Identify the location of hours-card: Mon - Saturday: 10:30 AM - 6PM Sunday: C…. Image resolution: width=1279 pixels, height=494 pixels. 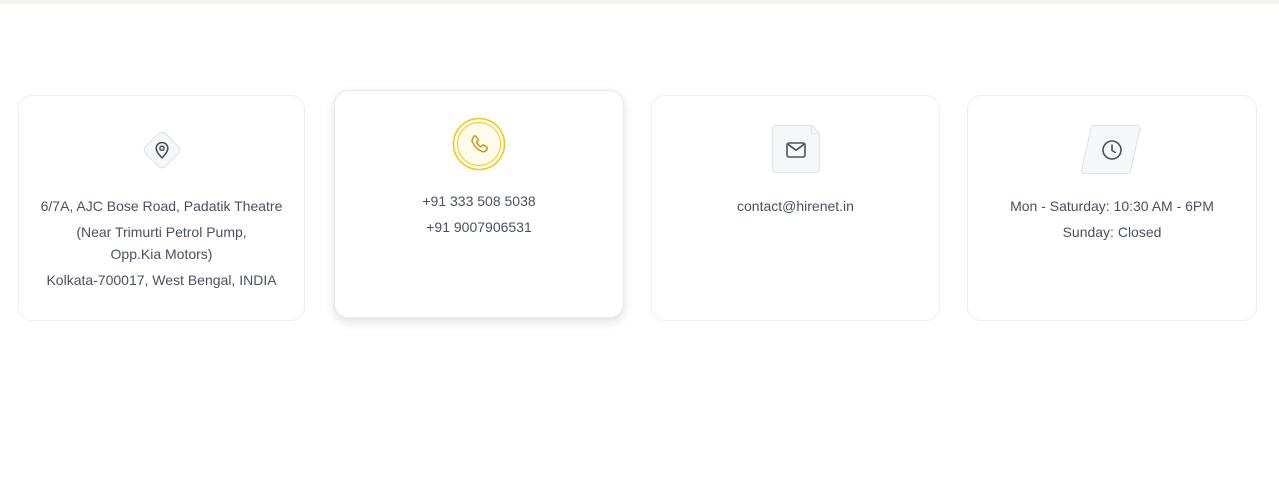
(1112, 208).